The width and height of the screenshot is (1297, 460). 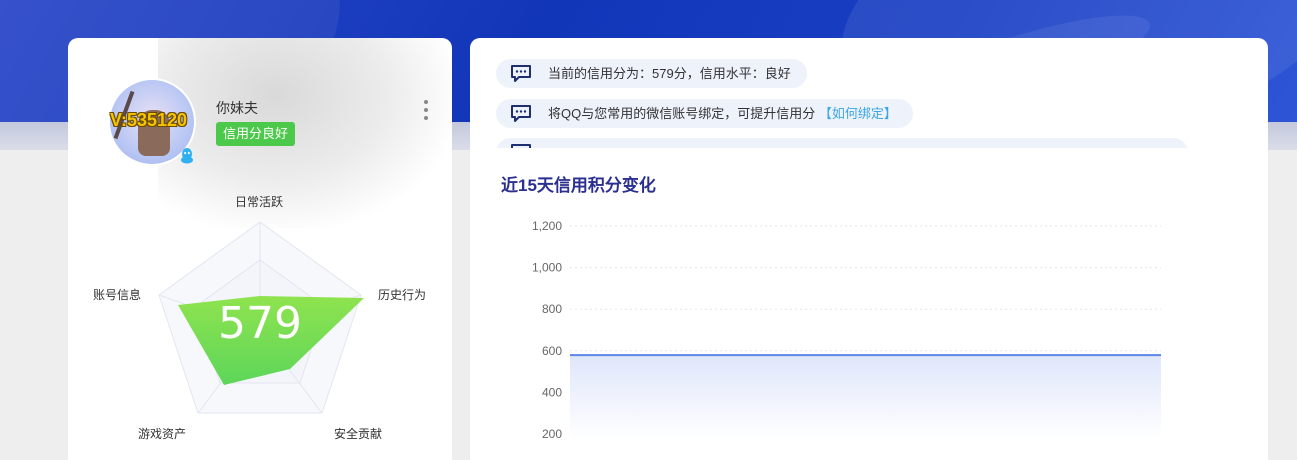 I want to click on notice-current-score: 当前的信用分为：579分，信用水平：良好, so click(x=651, y=73).